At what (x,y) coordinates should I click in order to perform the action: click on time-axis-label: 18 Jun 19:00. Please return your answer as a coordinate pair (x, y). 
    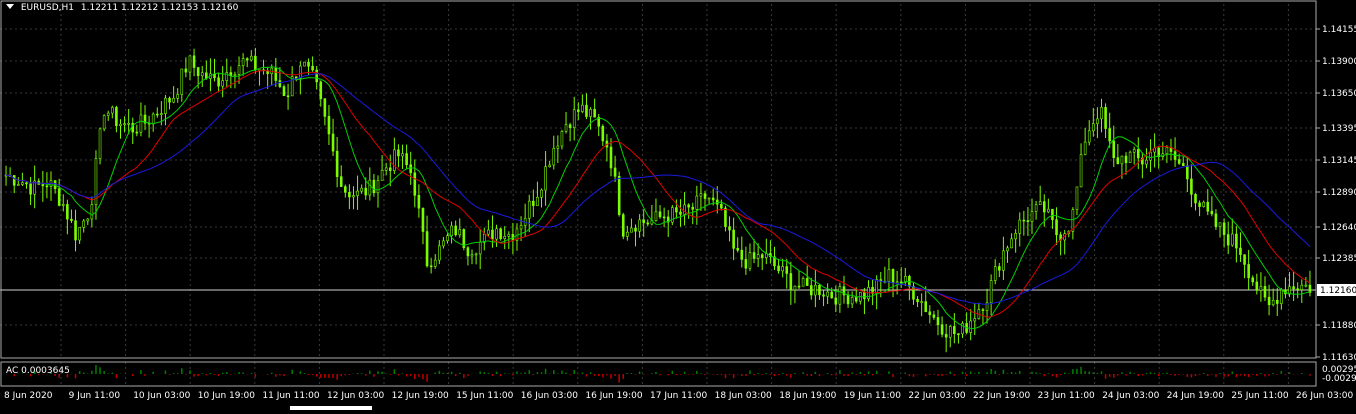
    Looking at the image, I should click on (807, 396).